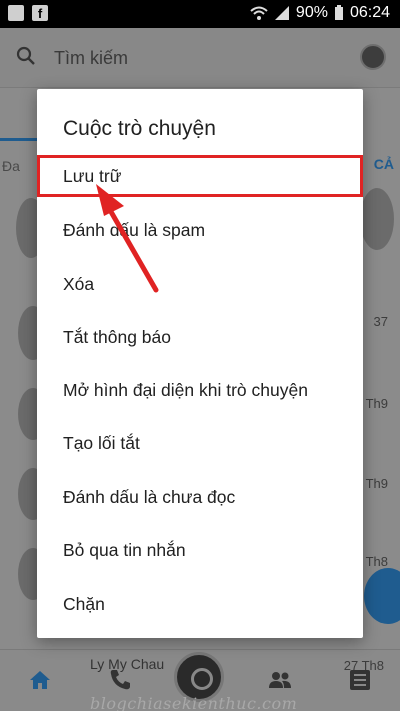  What do you see at coordinates (25, 55) in the screenshot?
I see `search-icon` at bounding box center [25, 55].